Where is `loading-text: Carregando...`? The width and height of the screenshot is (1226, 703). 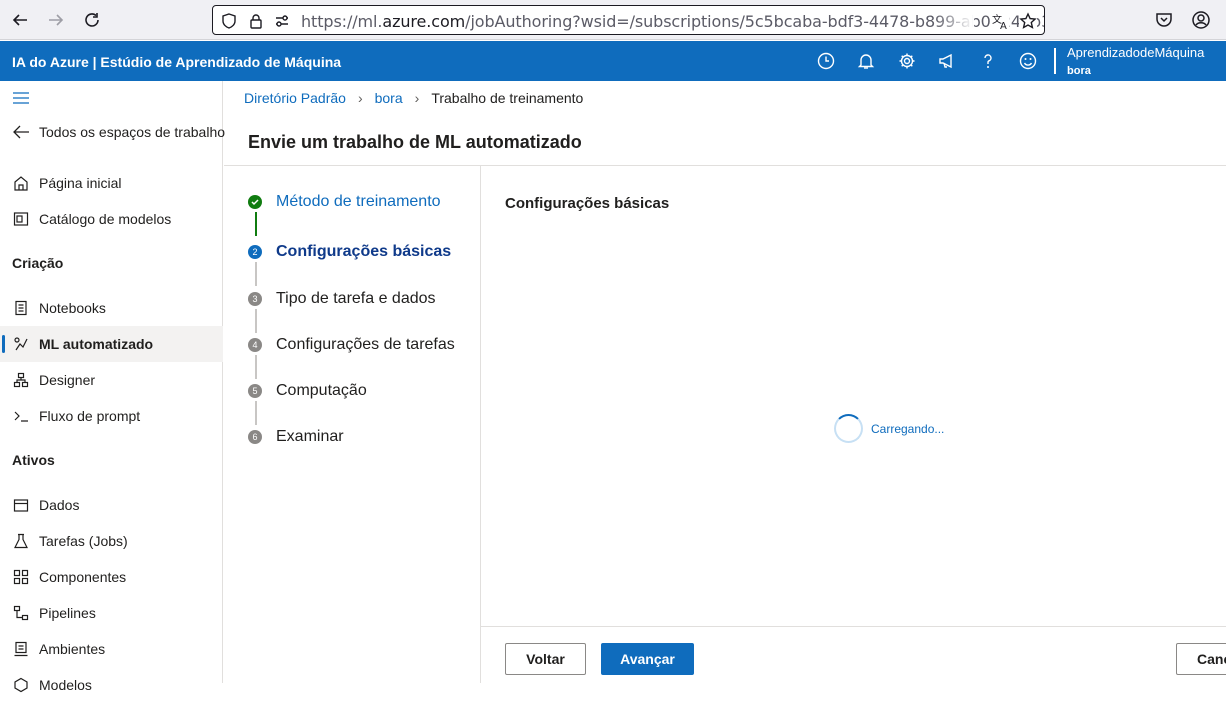
loading-text: Carregando... is located at coordinates (908, 429).